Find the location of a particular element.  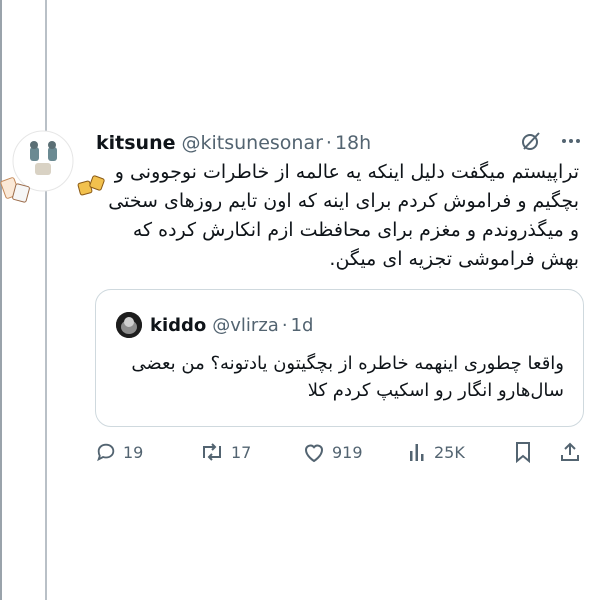

action-bar: 19 17 919 25K is located at coordinates (342, 453).